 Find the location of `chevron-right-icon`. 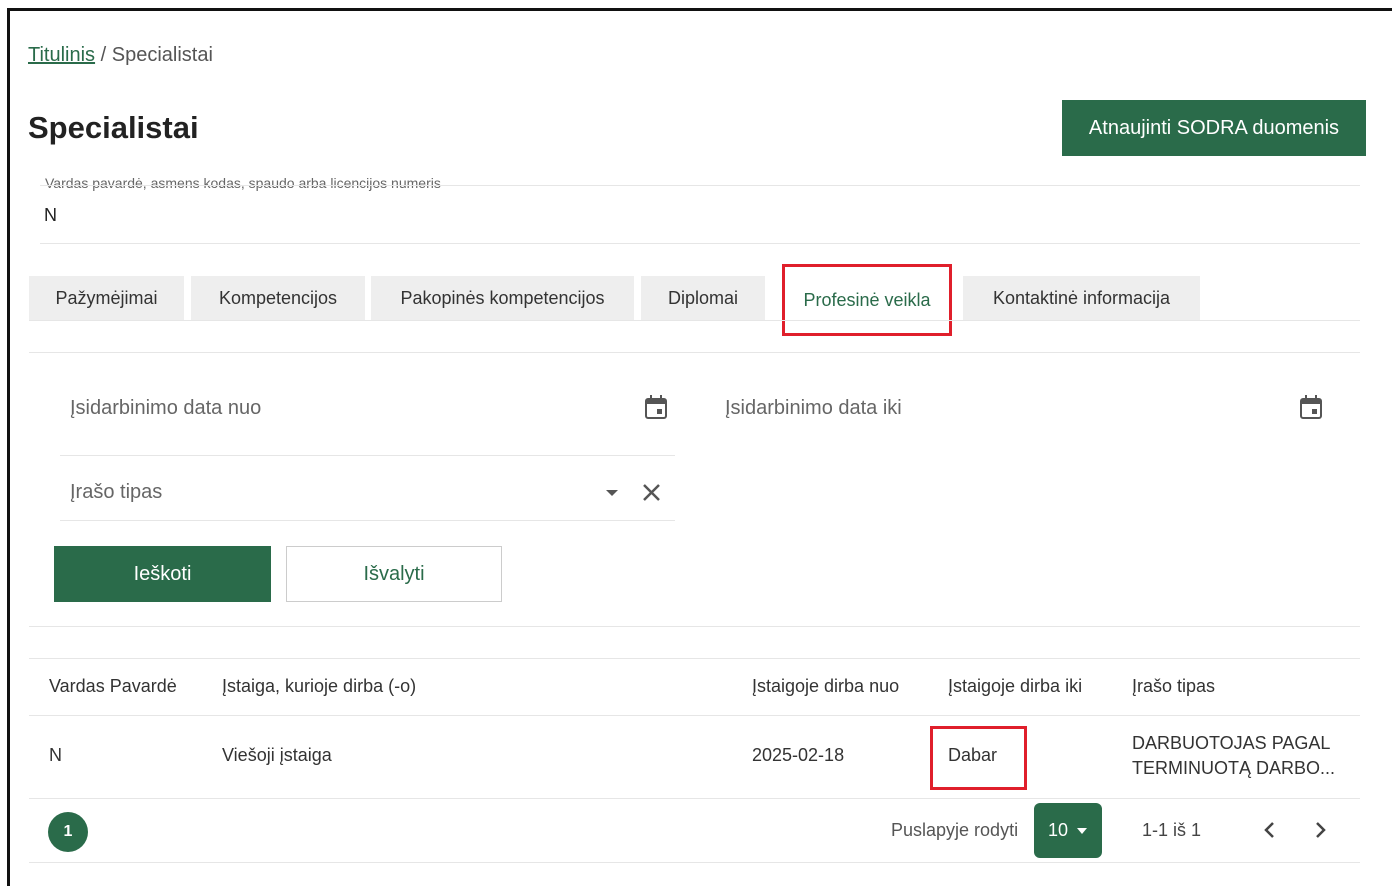

chevron-right-icon is located at coordinates (1320, 830).